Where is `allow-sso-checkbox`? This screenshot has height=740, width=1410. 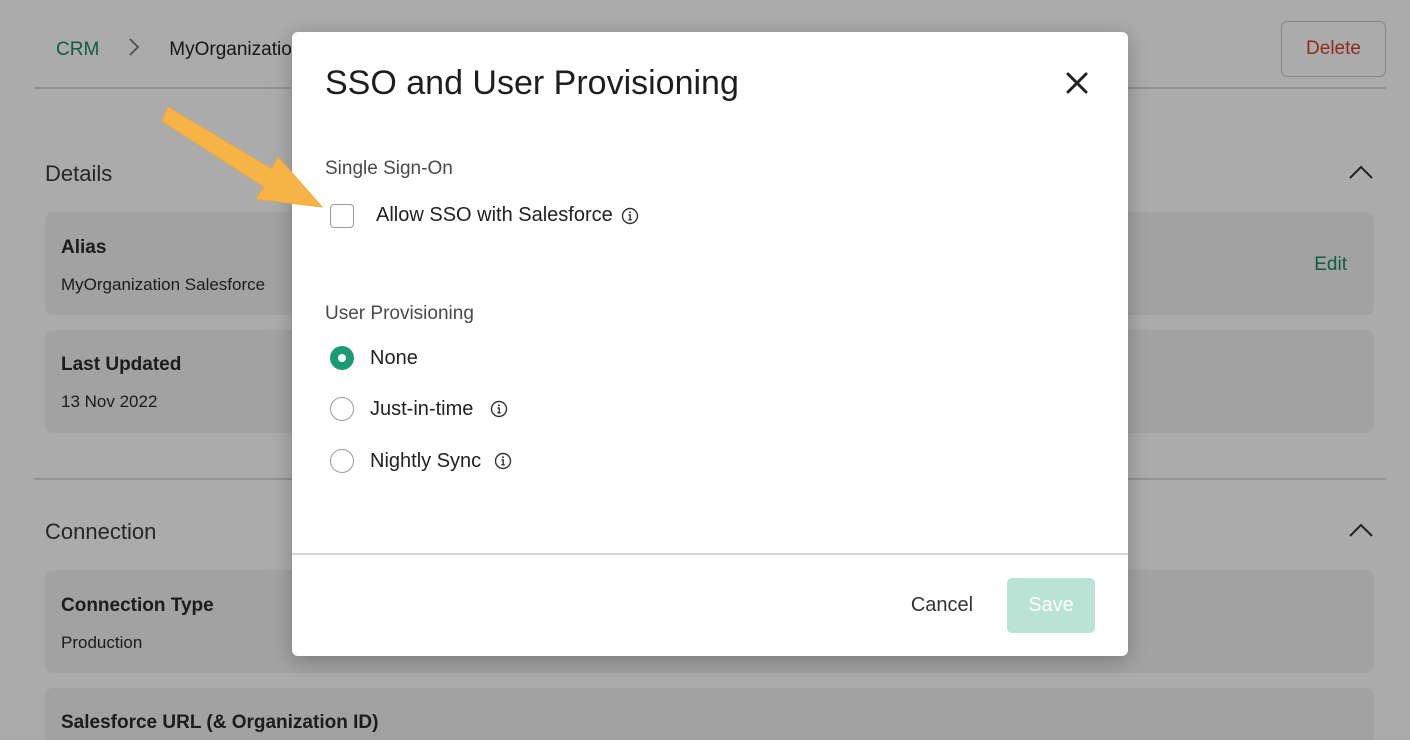
allow-sso-checkbox is located at coordinates (342, 216).